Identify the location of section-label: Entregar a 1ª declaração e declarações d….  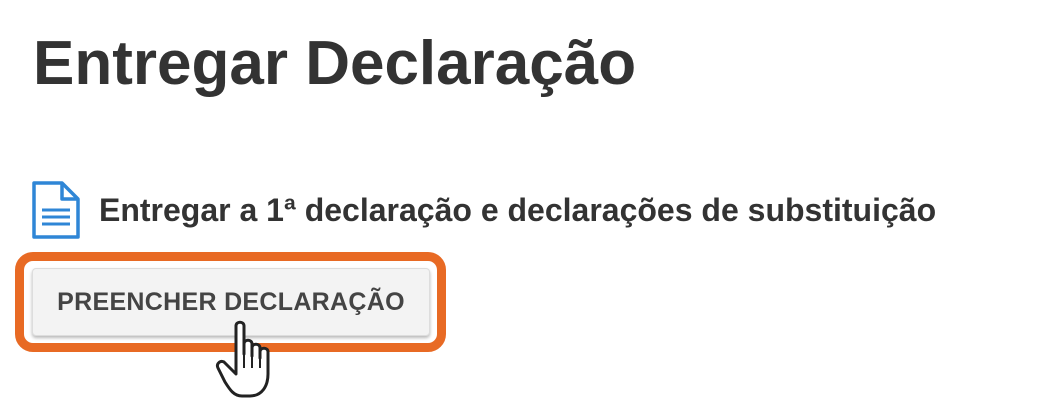
(518, 210).